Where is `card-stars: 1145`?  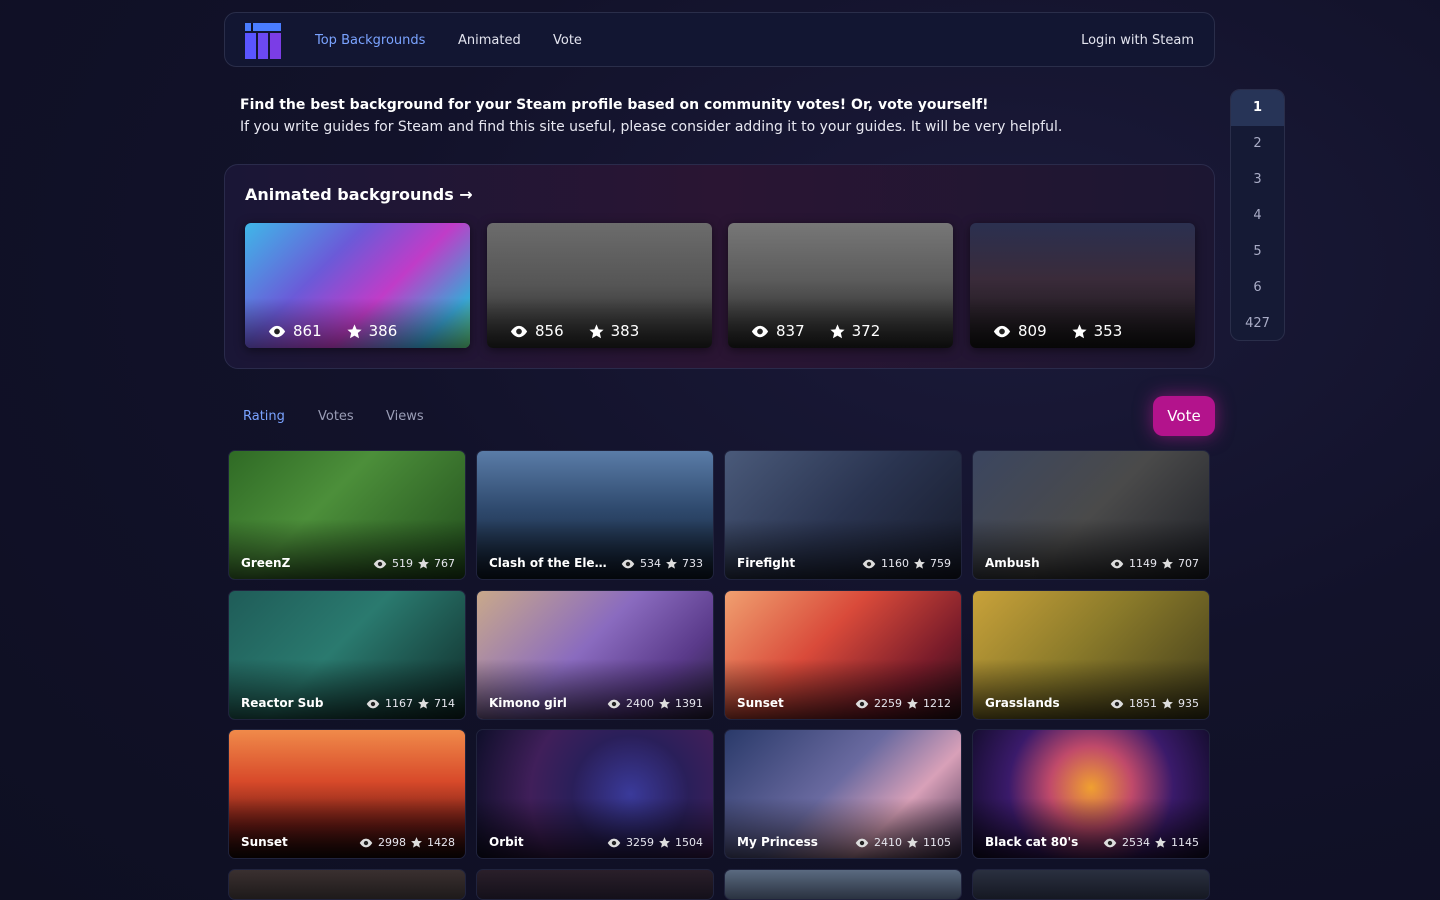
card-stars: 1145 is located at coordinates (1185, 842).